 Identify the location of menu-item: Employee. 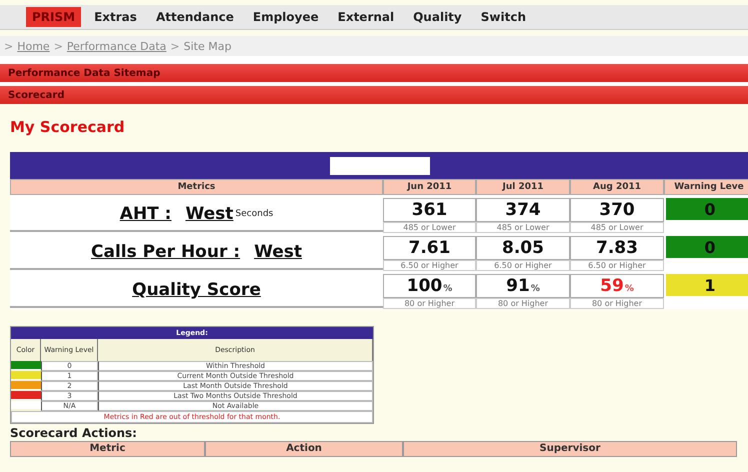
(285, 17).